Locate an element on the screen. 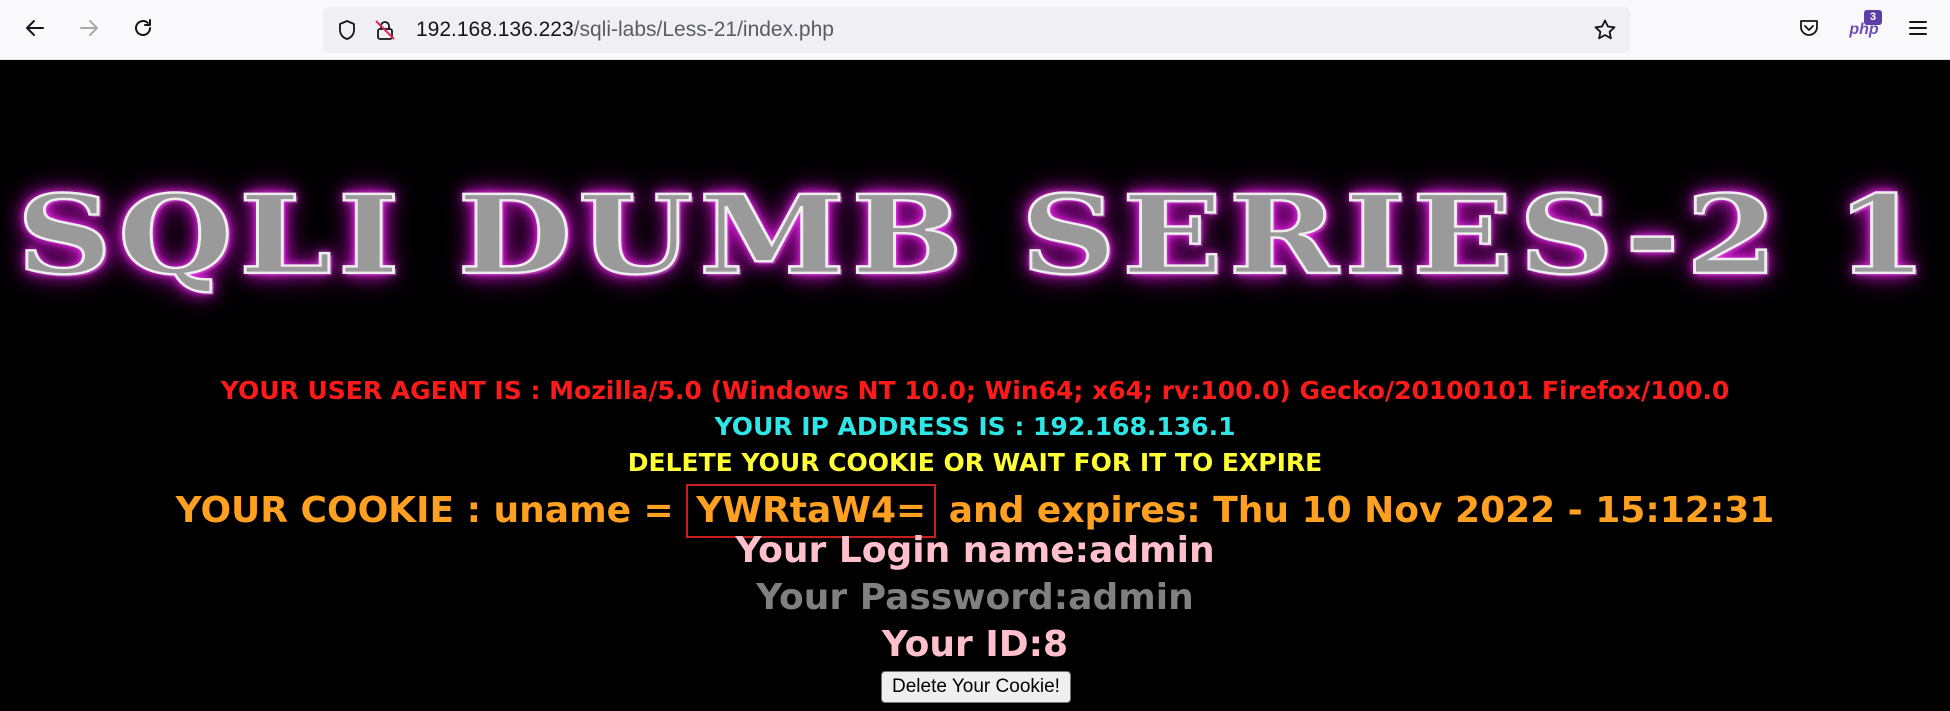 The height and width of the screenshot is (711, 1950). arrow-right-icon is located at coordinates (89, 30).